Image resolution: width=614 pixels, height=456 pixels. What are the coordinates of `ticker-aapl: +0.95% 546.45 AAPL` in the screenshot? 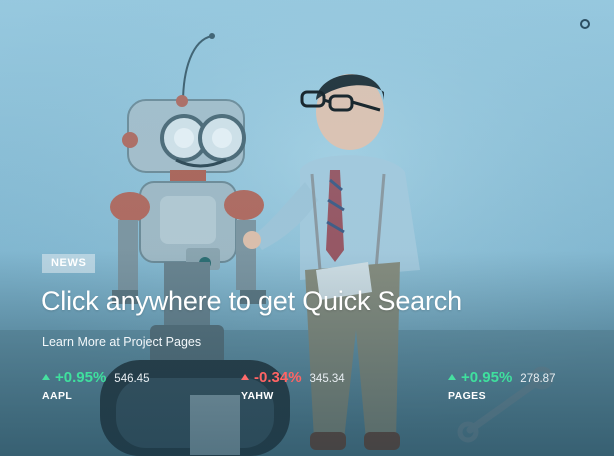 It's located at (95, 385).